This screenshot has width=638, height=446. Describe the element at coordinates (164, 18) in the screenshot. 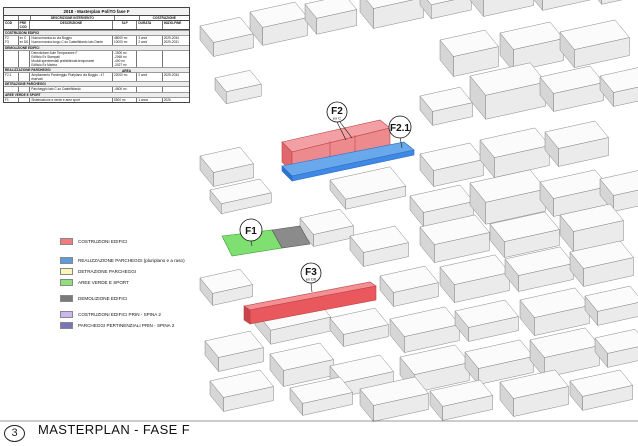

I see `header-costruzione-group: COSTRUZIONE` at that location.